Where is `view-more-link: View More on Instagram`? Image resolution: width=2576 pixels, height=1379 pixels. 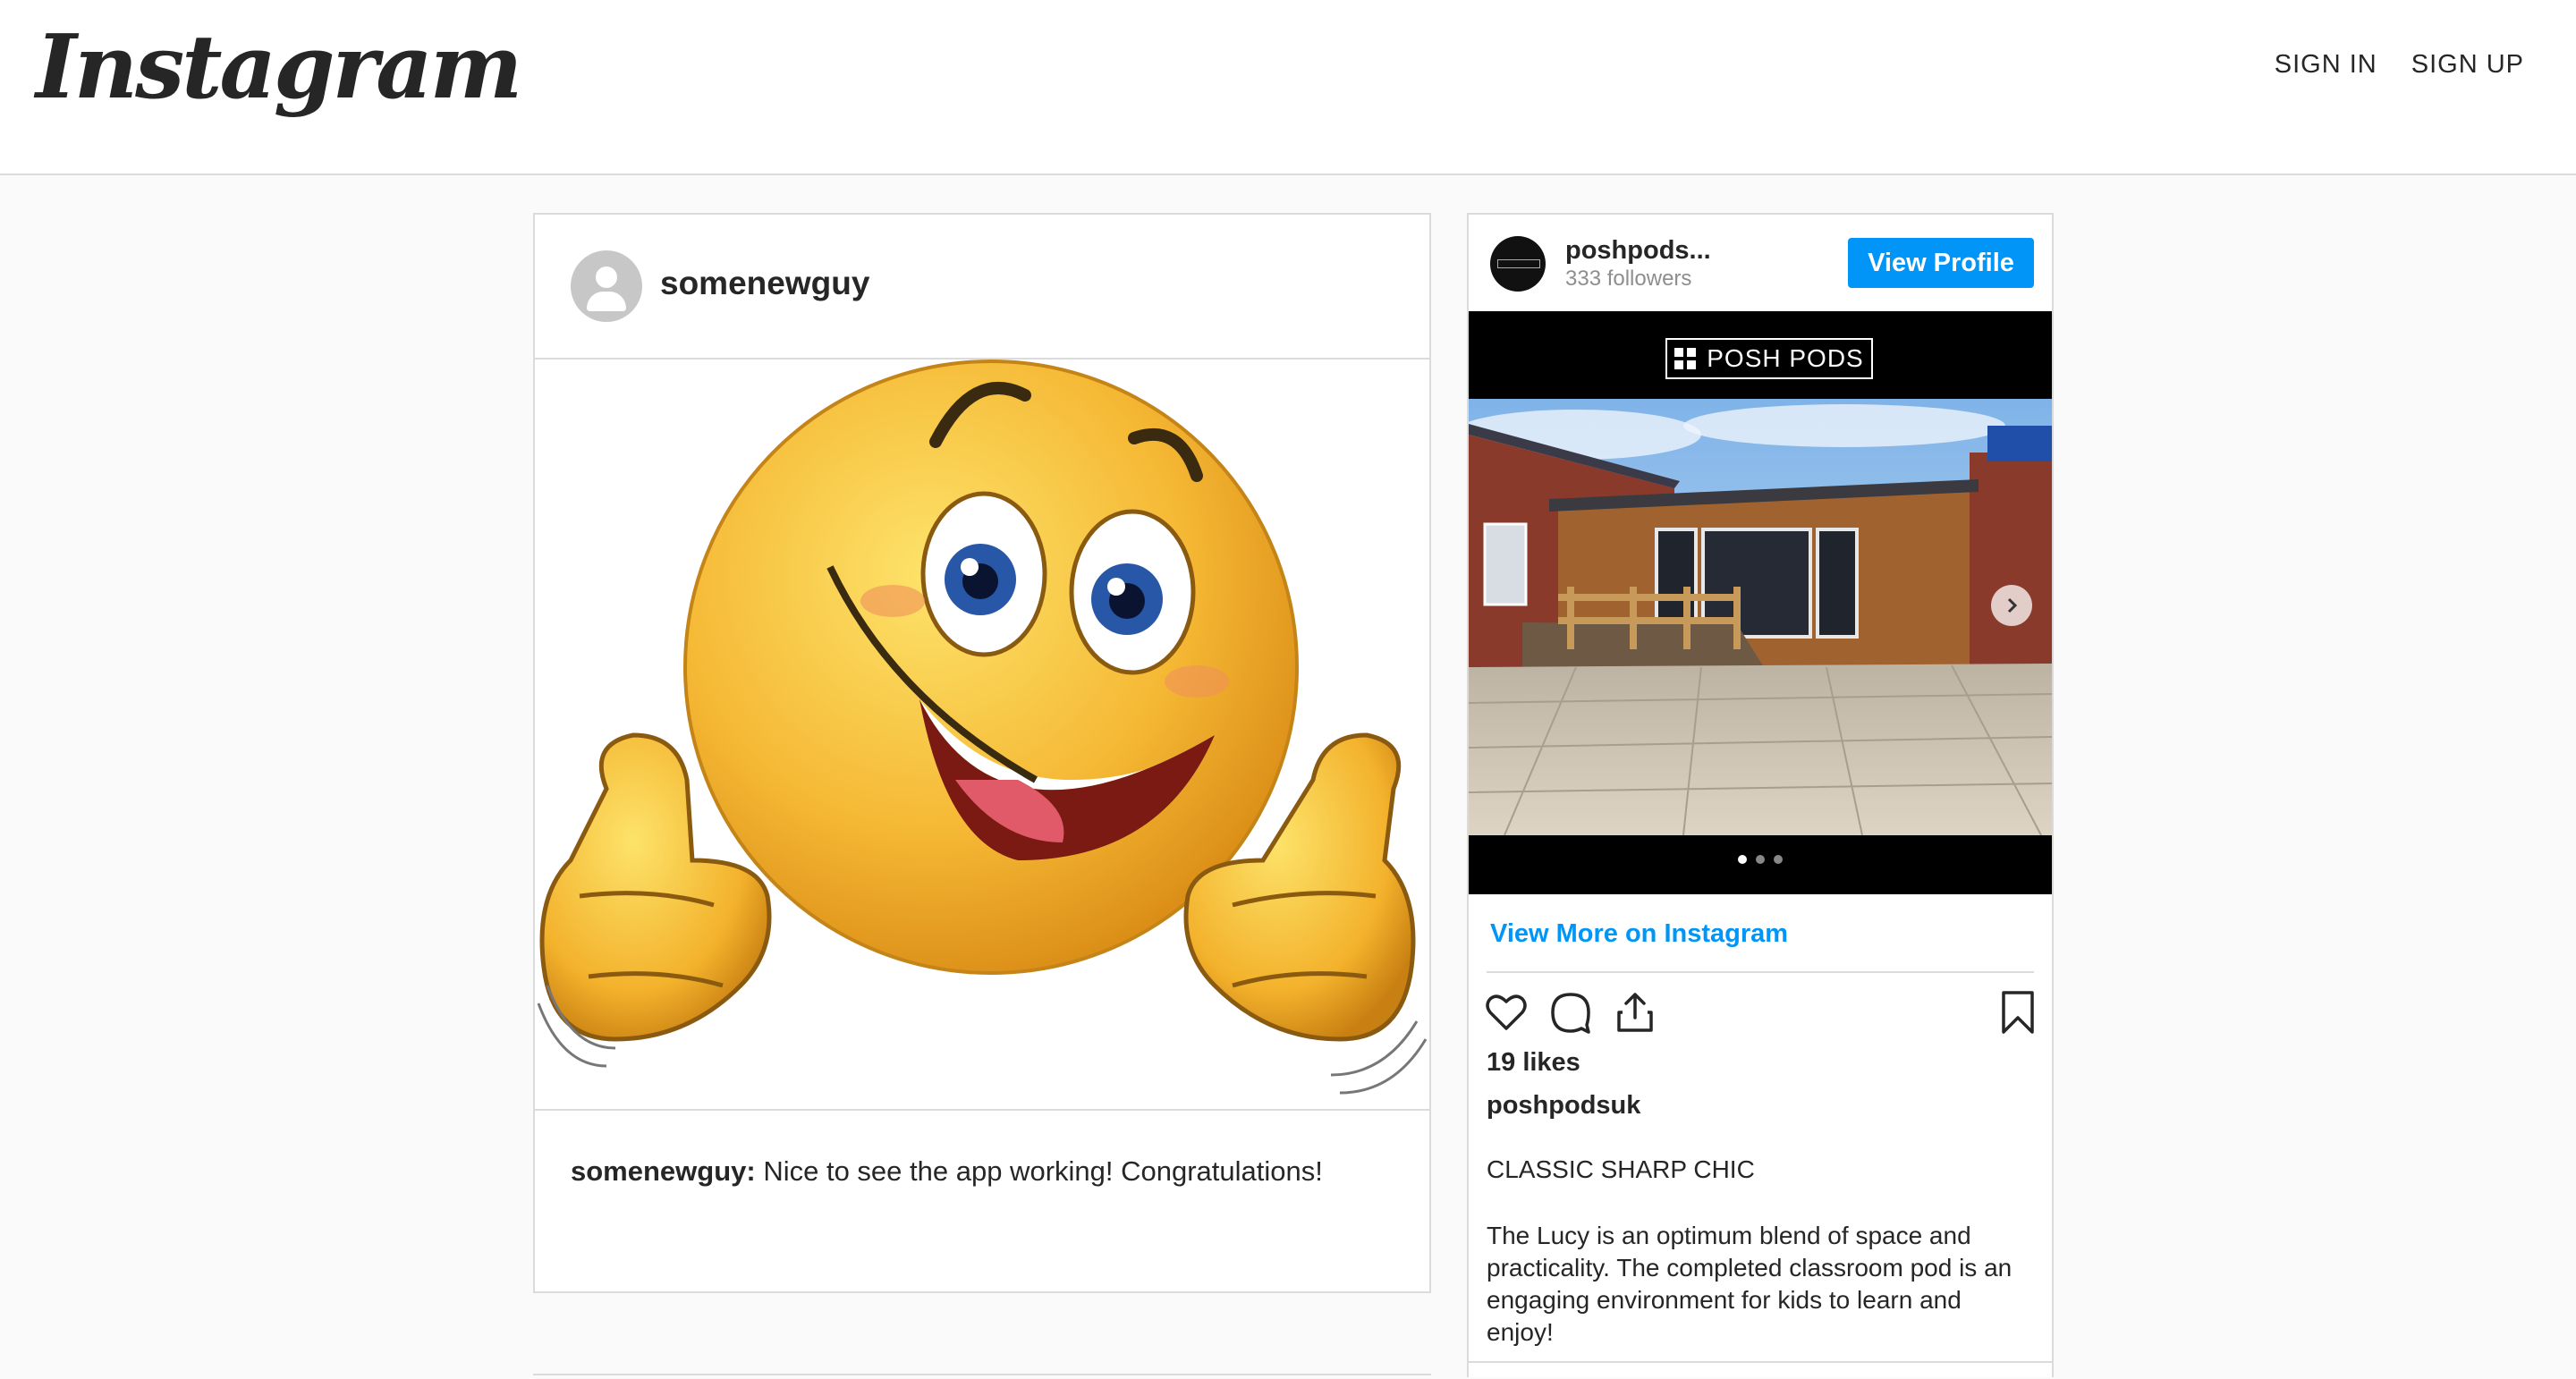
view-more-link: View More on Instagram is located at coordinates (1639, 934).